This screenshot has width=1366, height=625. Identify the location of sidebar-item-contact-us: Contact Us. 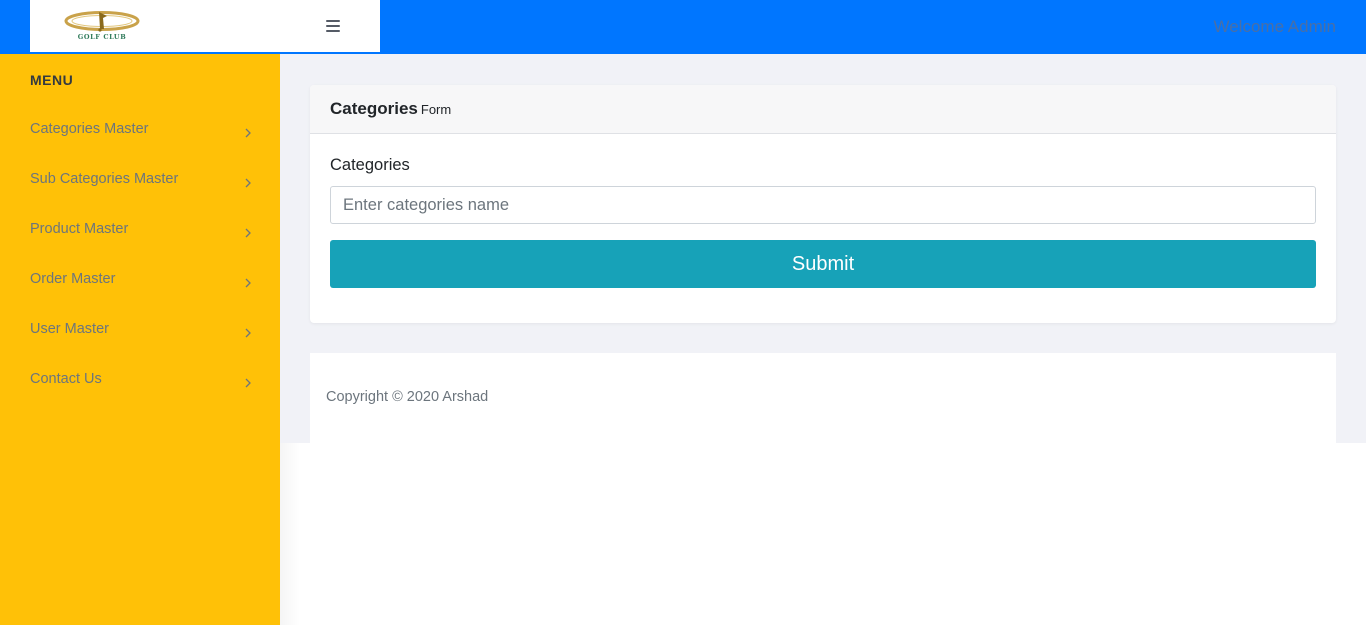
(140, 385).